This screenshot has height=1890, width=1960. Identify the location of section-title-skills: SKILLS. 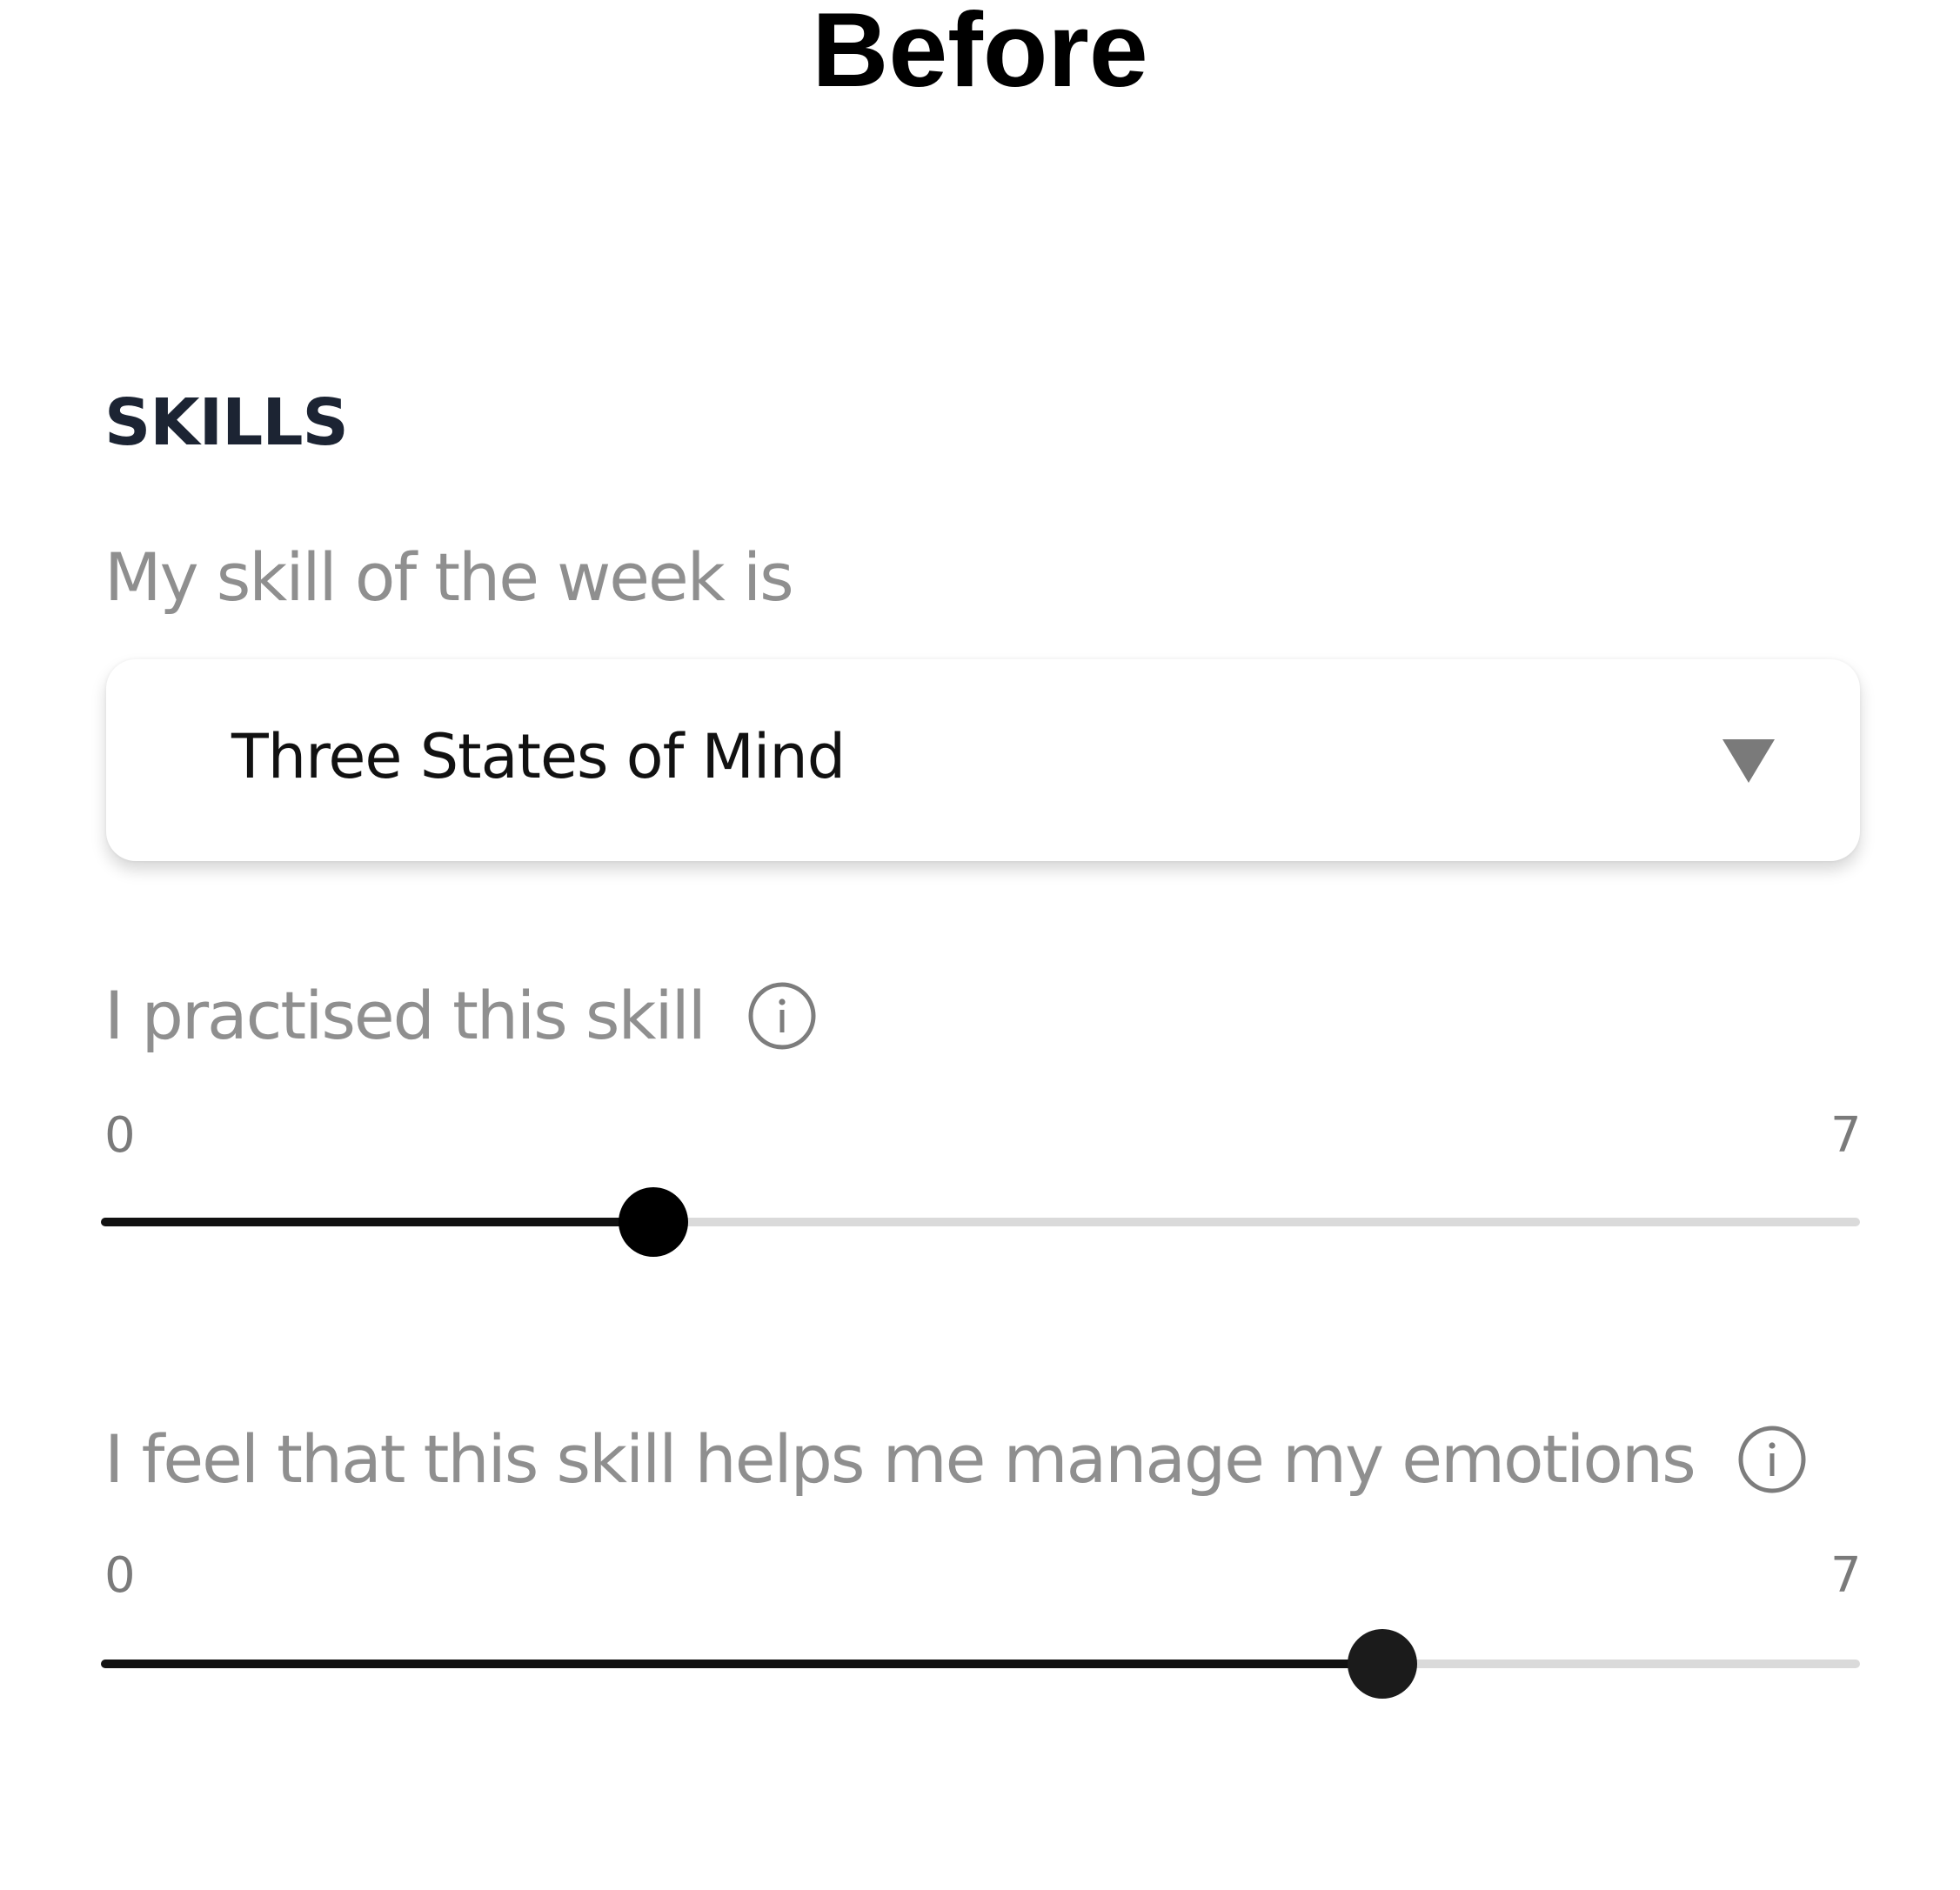
(227, 422).